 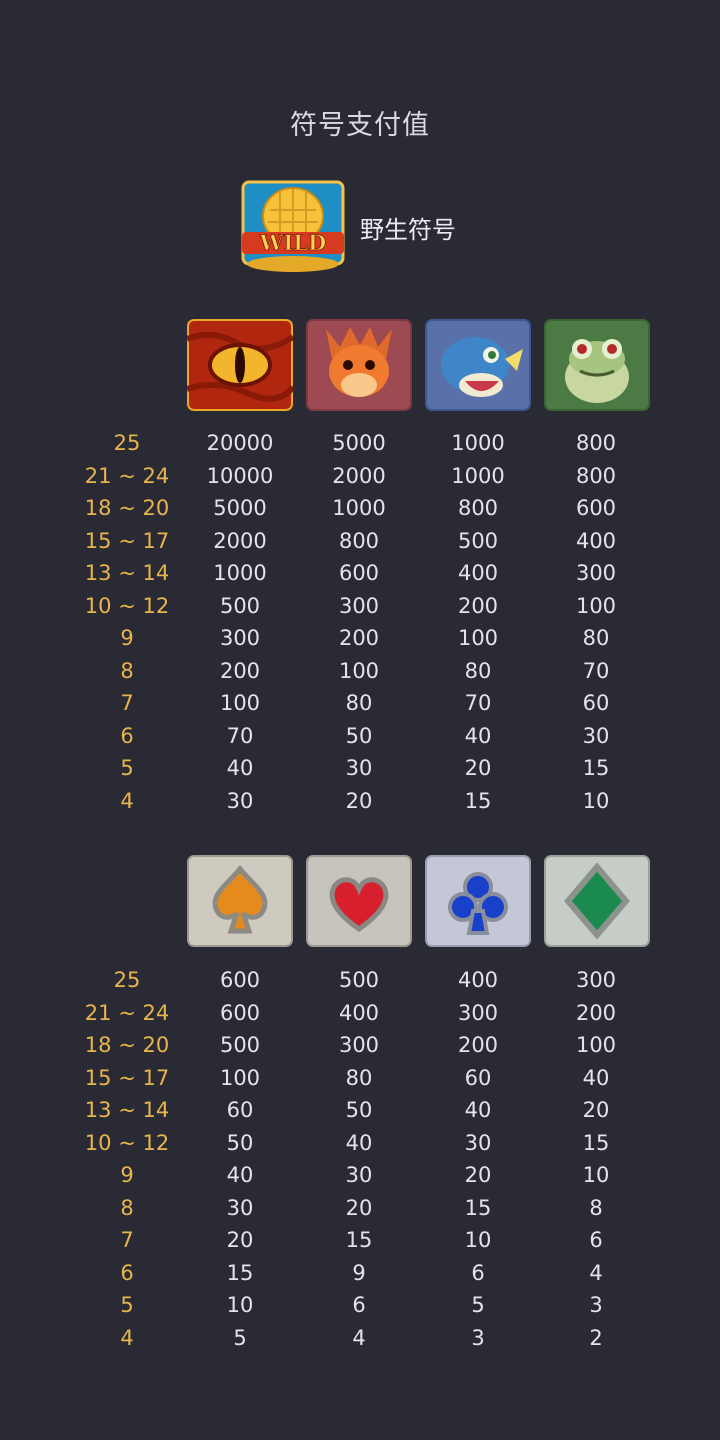 I want to click on table-row: 7 20 15 10 6, so click(x=360, y=1240).